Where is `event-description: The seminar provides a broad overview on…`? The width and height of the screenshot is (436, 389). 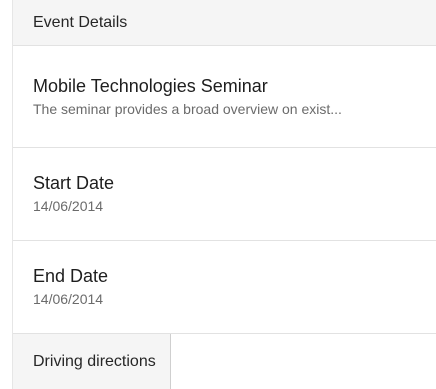
event-description: The seminar provides a broad overview on… is located at coordinates (187, 108).